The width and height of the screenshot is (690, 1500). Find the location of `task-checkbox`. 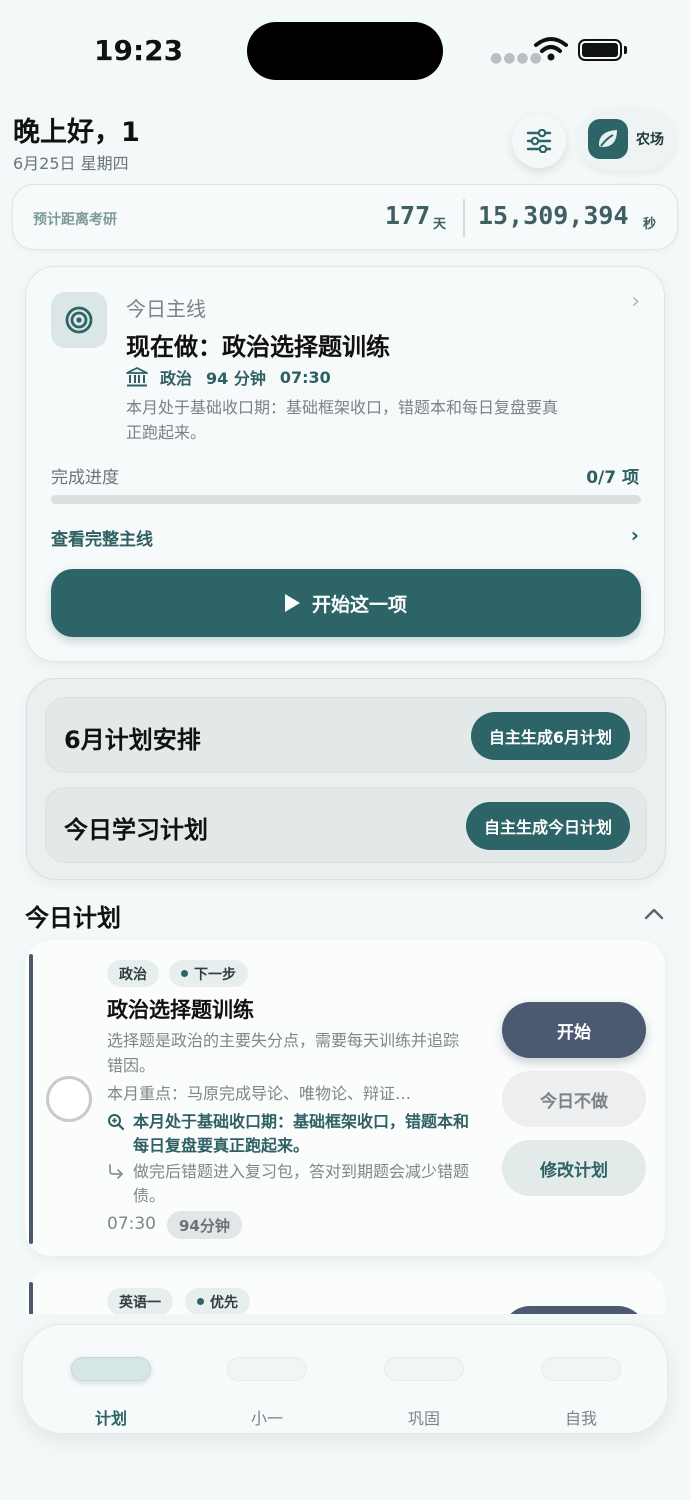

task-checkbox is located at coordinates (69, 1099).